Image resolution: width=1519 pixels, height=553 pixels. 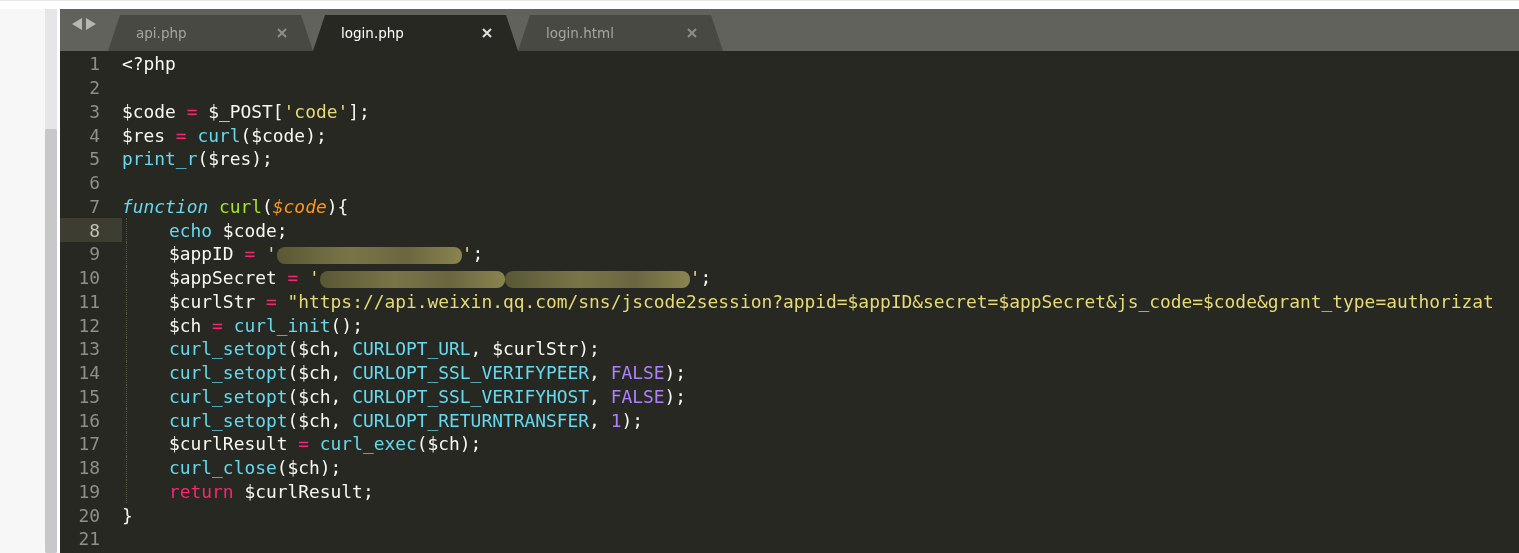 What do you see at coordinates (89, 373) in the screenshot?
I see `line-number: 14` at bounding box center [89, 373].